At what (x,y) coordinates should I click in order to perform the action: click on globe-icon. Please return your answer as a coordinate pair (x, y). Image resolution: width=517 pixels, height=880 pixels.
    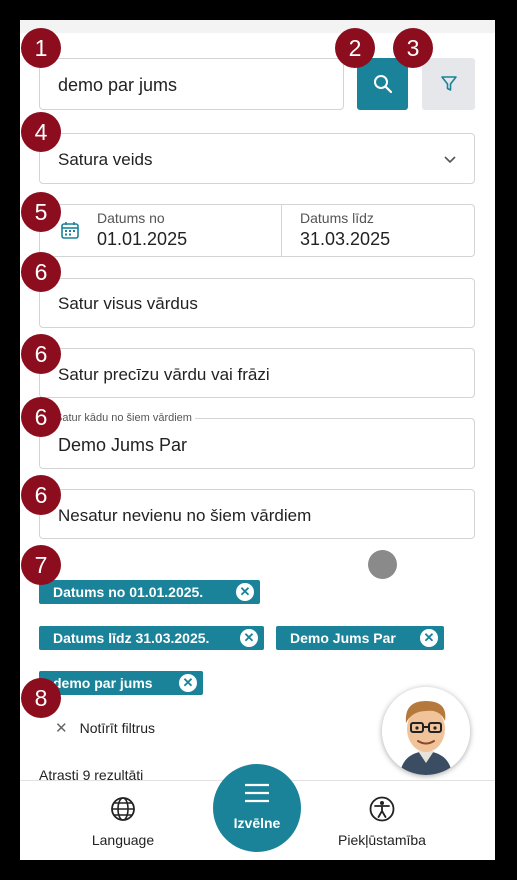
    Looking at the image, I should click on (123, 809).